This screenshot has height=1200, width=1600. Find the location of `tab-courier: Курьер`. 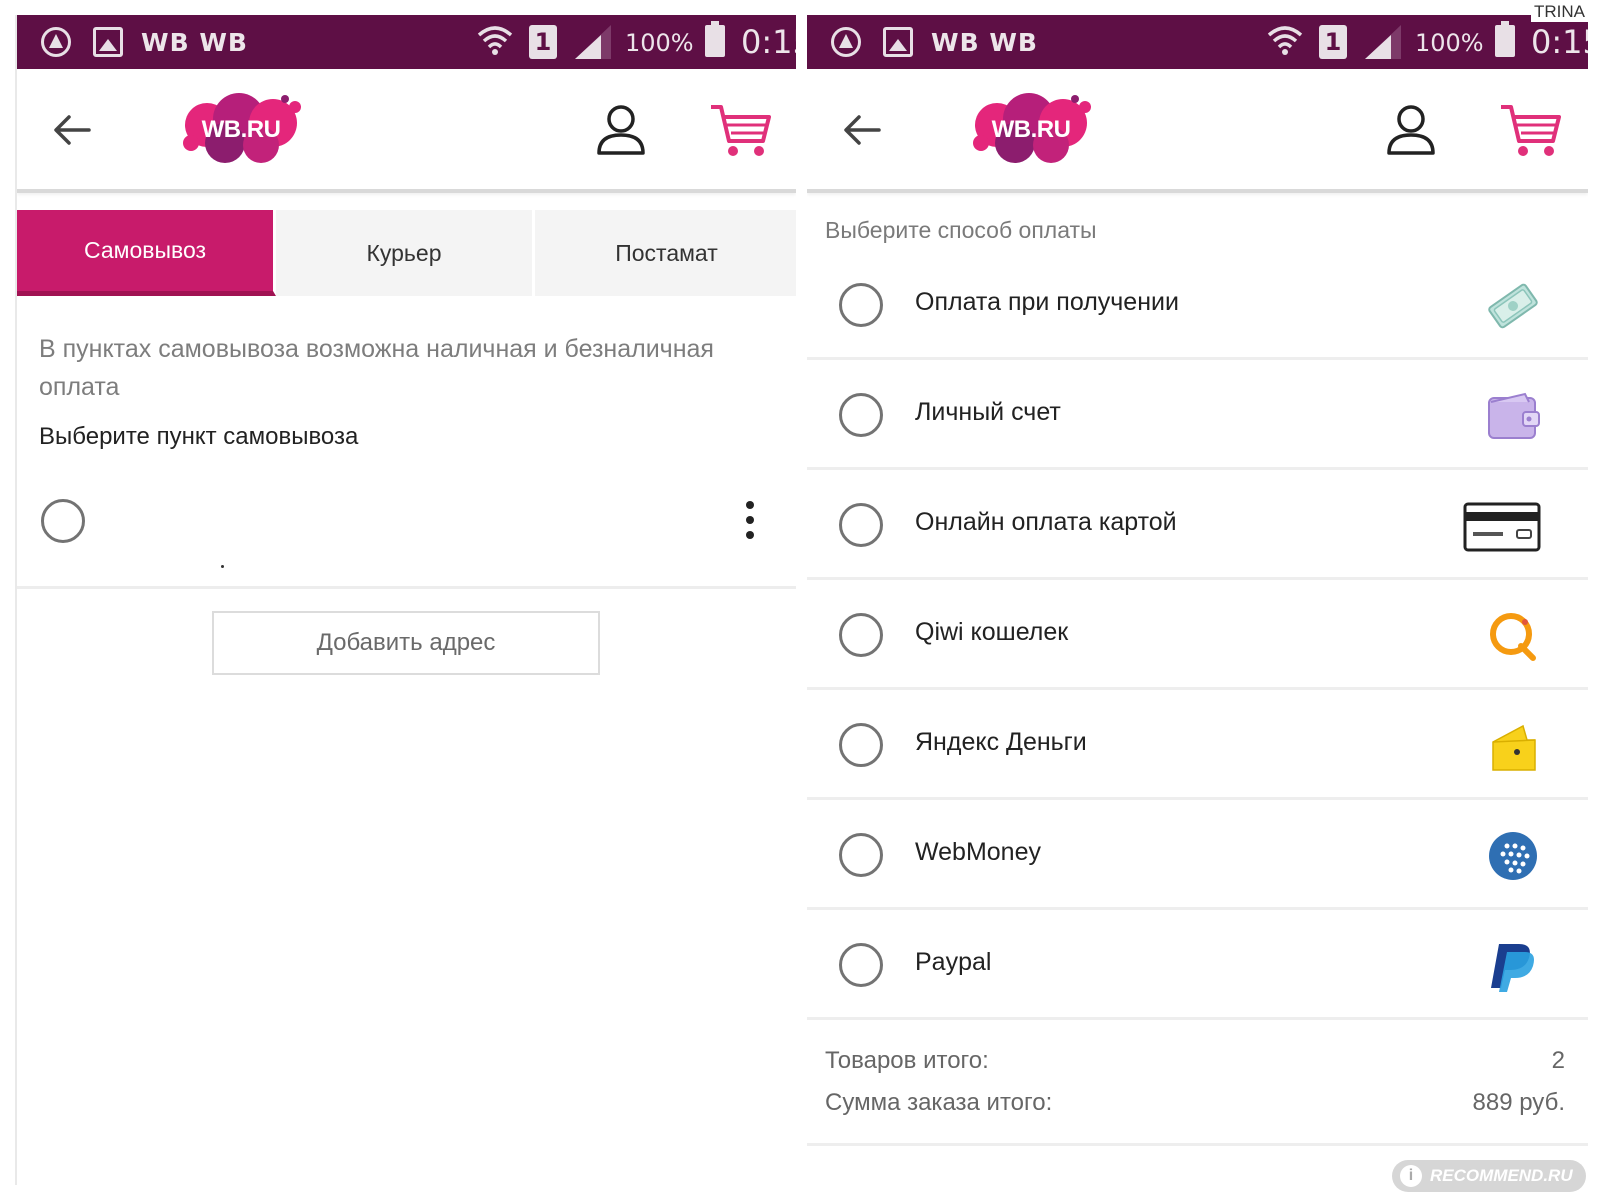

tab-courier: Курьер is located at coordinates (405, 253).